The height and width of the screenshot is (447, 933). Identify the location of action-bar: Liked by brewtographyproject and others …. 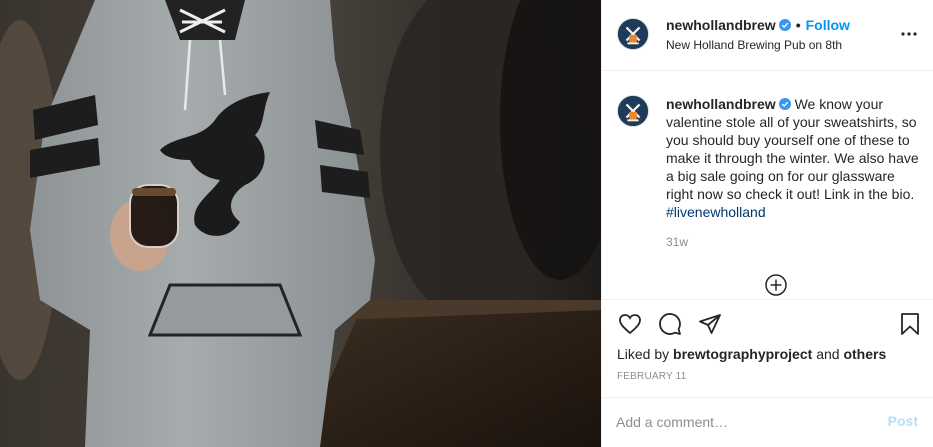
(767, 373).